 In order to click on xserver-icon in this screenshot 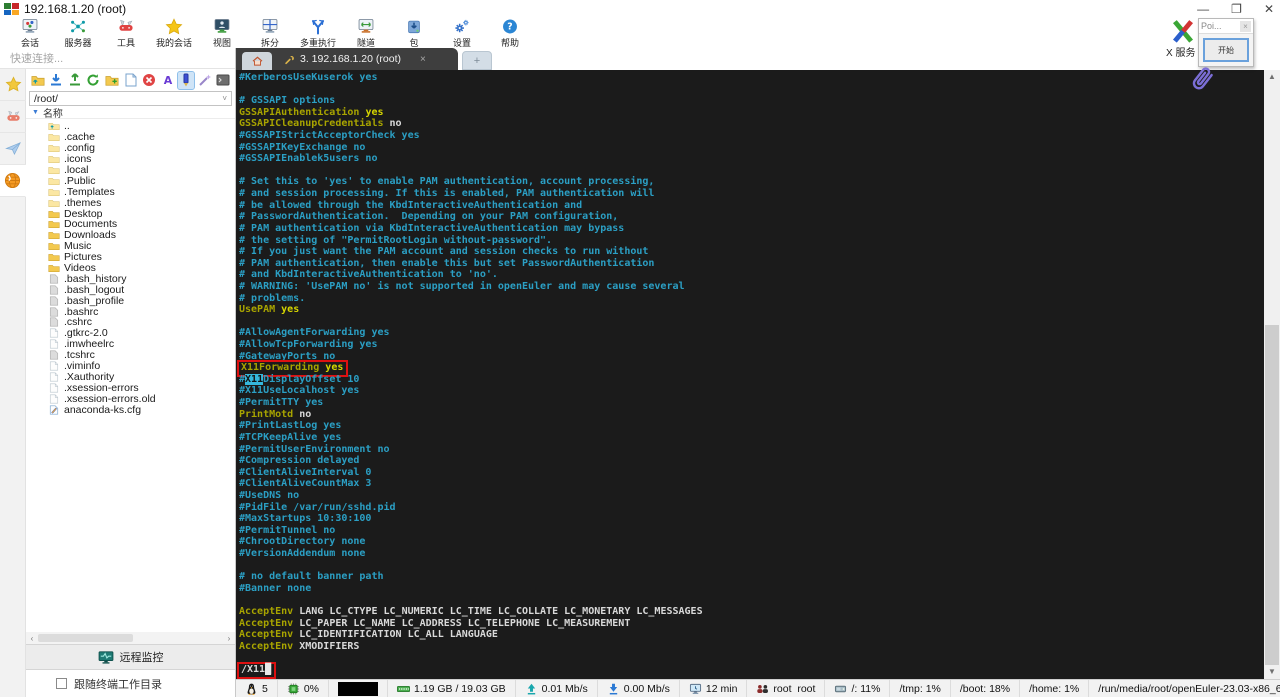, I will do `click(1183, 32)`.